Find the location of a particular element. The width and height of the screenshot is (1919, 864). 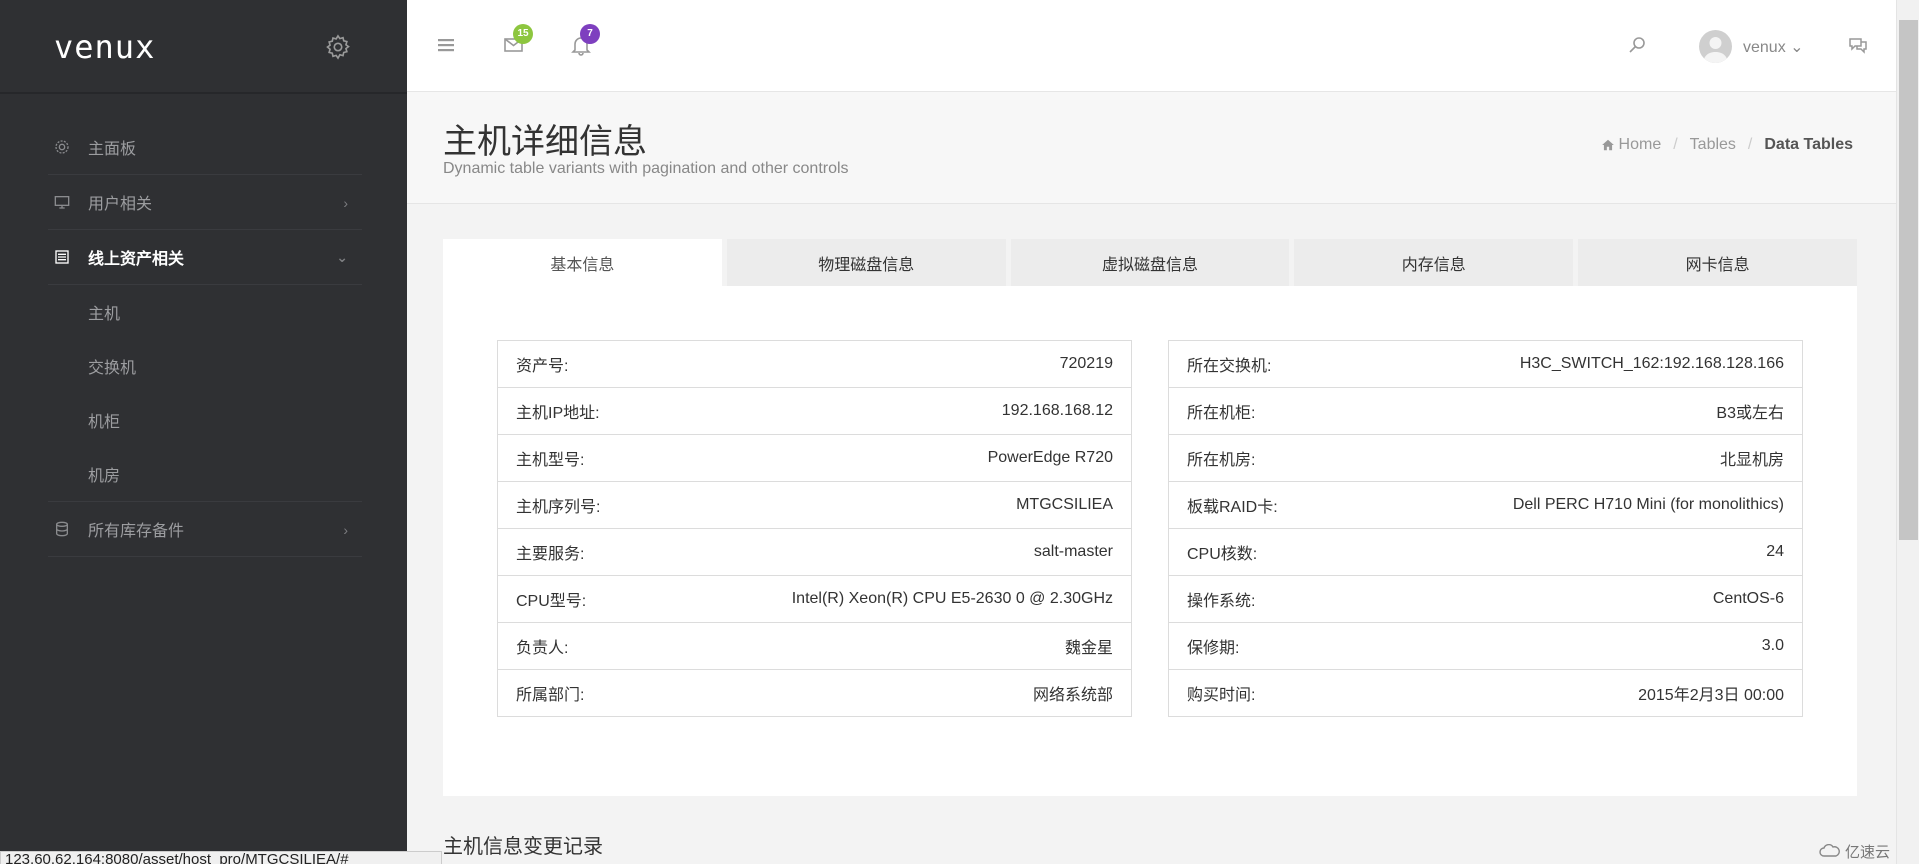

tab-basic-info: 基本信息 is located at coordinates (582, 262).